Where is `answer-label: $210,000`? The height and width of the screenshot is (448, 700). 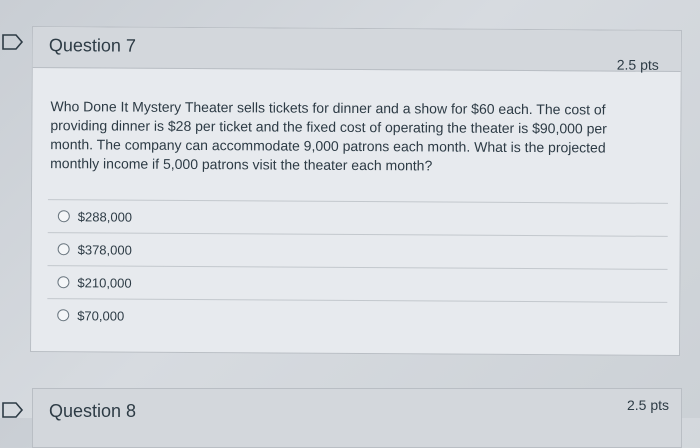 answer-label: $210,000 is located at coordinates (104, 282).